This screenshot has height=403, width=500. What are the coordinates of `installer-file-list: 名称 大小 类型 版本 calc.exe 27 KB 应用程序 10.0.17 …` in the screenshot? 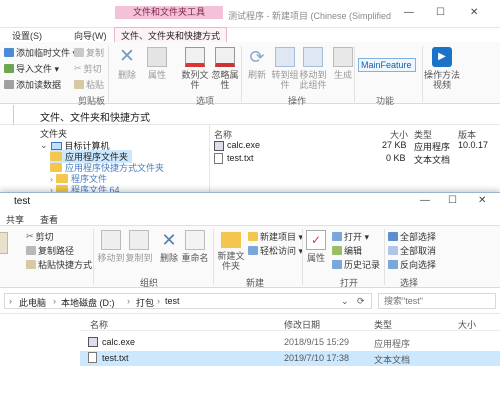 It's located at (356, 160).